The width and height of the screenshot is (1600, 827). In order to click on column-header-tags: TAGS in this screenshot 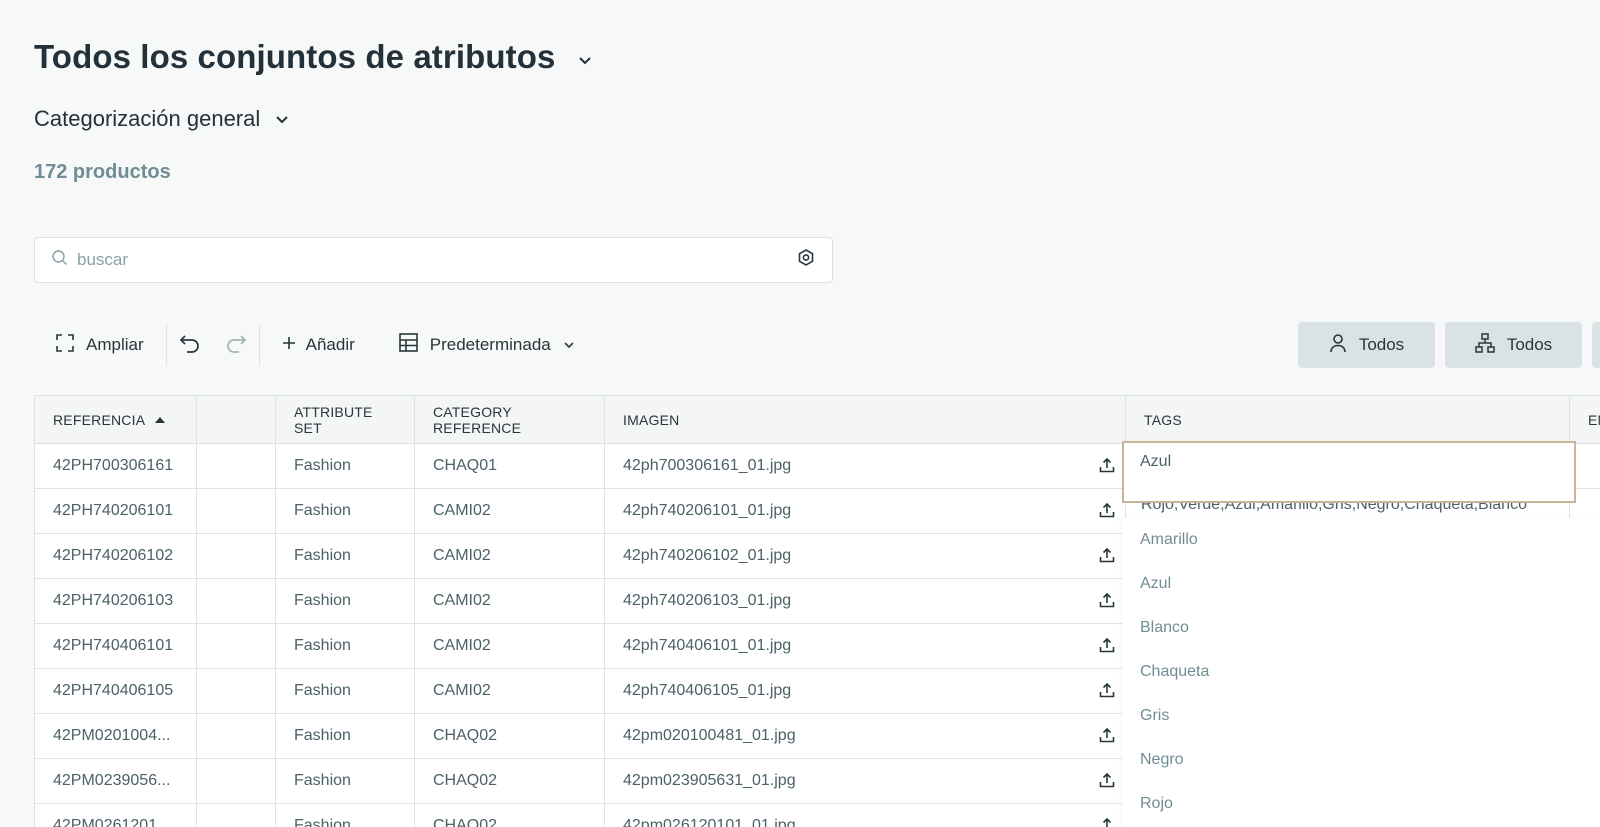, I will do `click(1347, 419)`.